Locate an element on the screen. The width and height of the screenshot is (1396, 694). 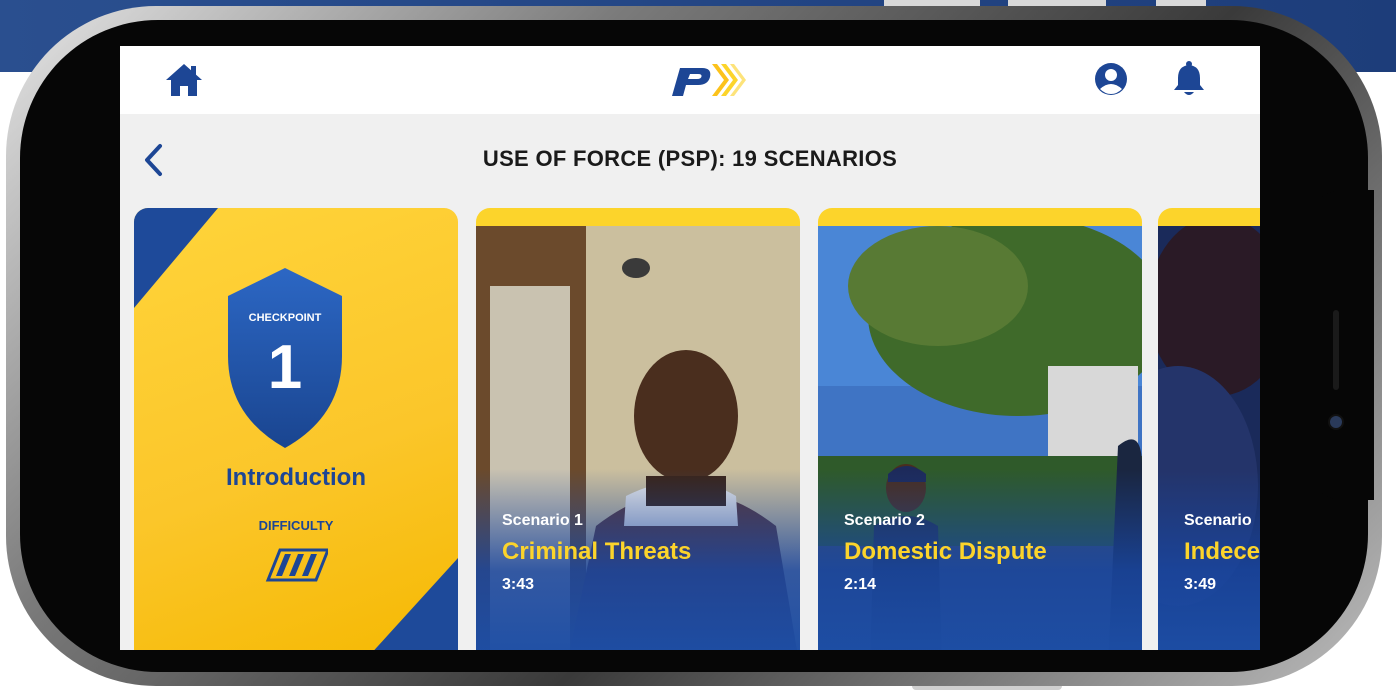
phone-notch is located at coordinates (1339, 345).